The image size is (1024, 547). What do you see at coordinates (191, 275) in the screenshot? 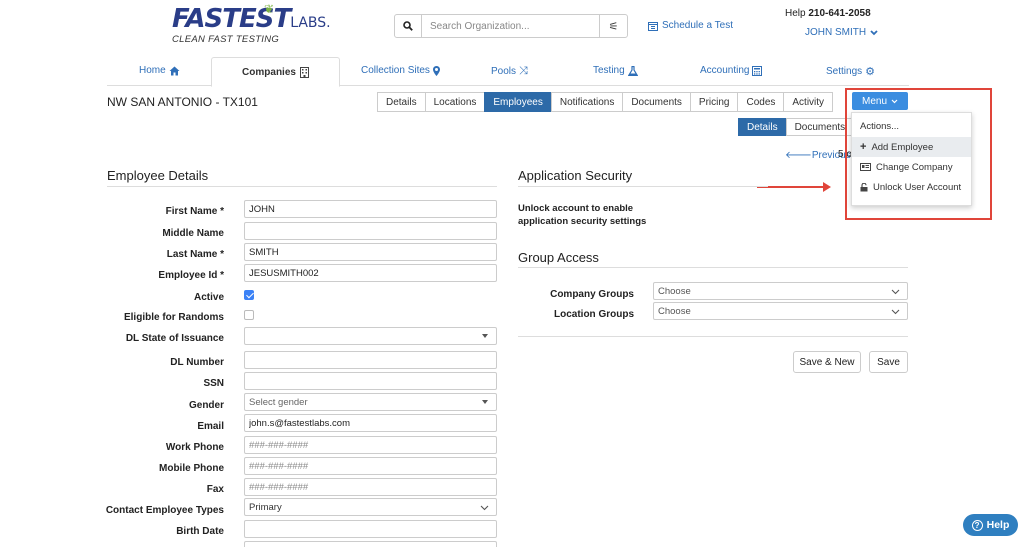
I see `employee-id-label: Employee Id *` at bounding box center [191, 275].